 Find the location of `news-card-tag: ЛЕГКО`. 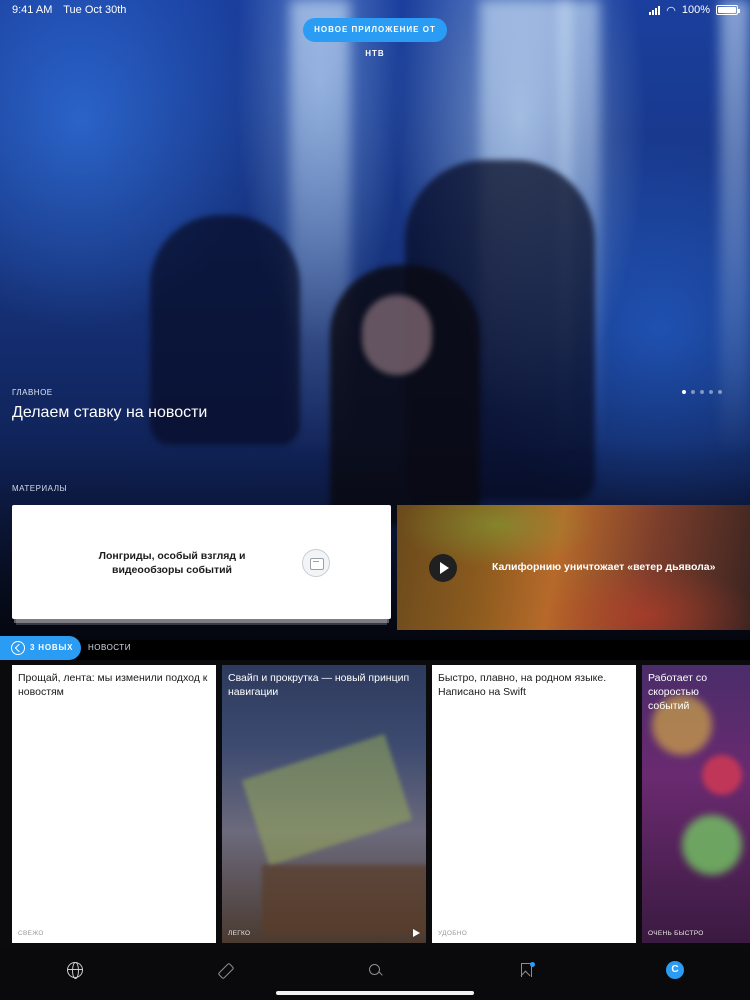

news-card-tag: ЛЕГКО is located at coordinates (239, 933).